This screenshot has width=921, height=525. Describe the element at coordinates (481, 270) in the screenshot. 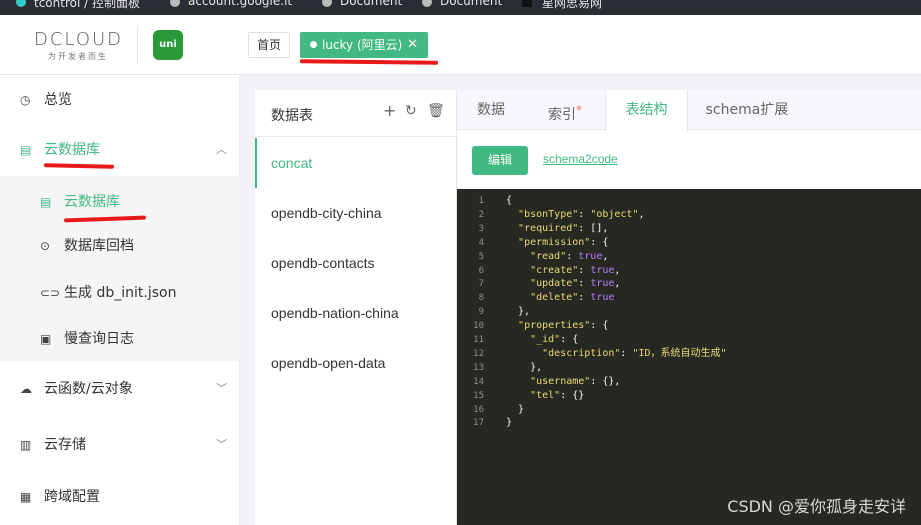

I see `line-number: 6` at that location.